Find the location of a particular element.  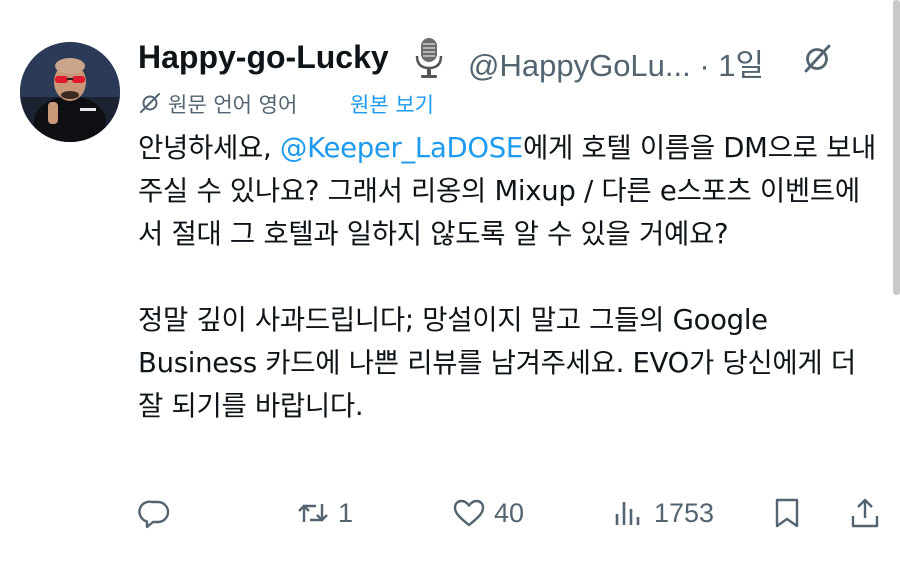

like-button: 40 is located at coordinates (488, 513).